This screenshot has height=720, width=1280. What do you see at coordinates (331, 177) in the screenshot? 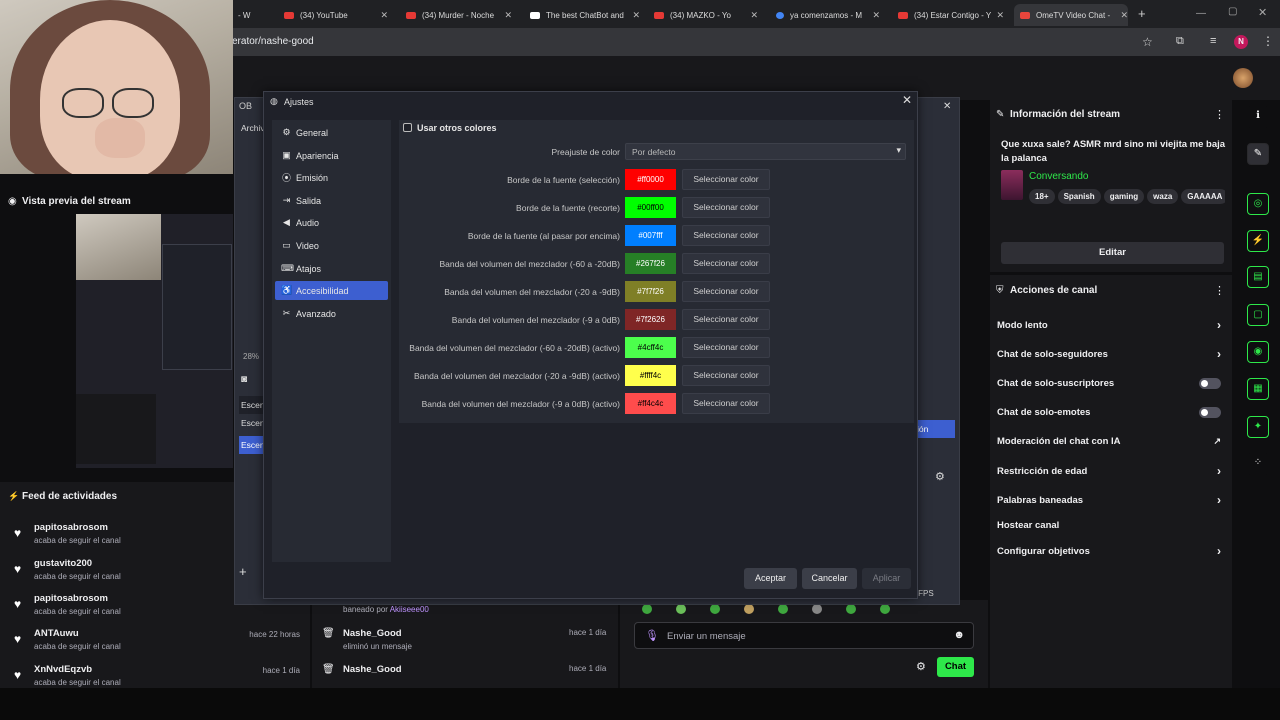
I see `nav-stream: ⦿ Emisión` at bounding box center [331, 177].